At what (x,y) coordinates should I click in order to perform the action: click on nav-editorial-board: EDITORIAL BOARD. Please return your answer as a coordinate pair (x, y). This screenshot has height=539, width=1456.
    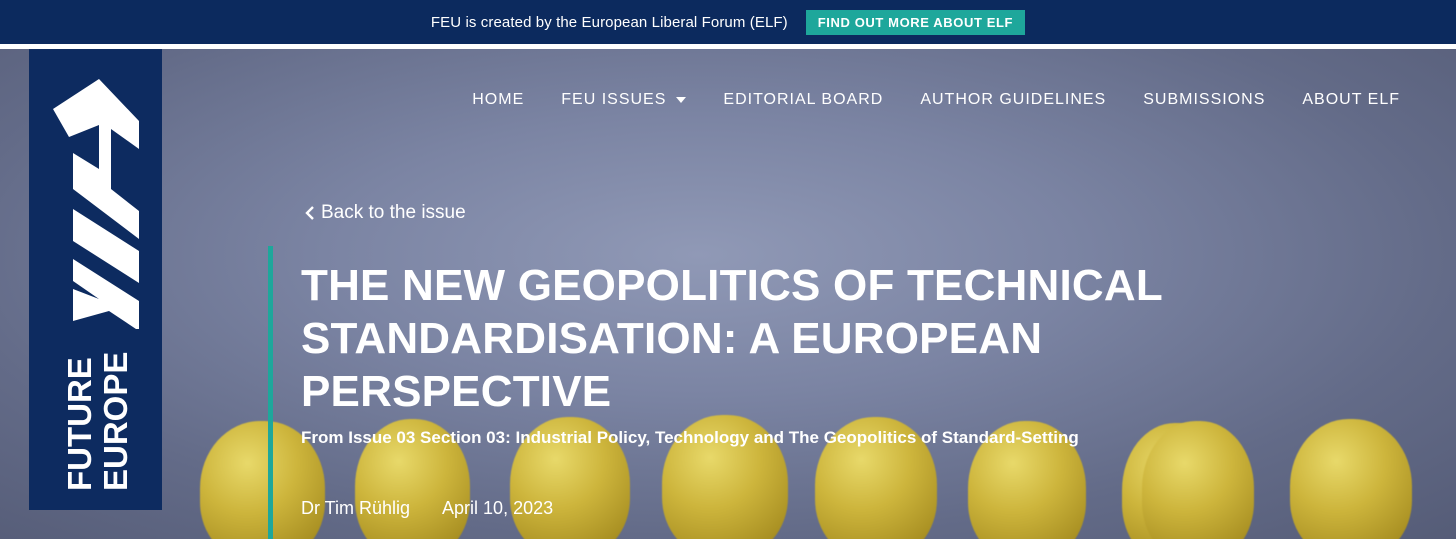
    Looking at the image, I should click on (803, 100).